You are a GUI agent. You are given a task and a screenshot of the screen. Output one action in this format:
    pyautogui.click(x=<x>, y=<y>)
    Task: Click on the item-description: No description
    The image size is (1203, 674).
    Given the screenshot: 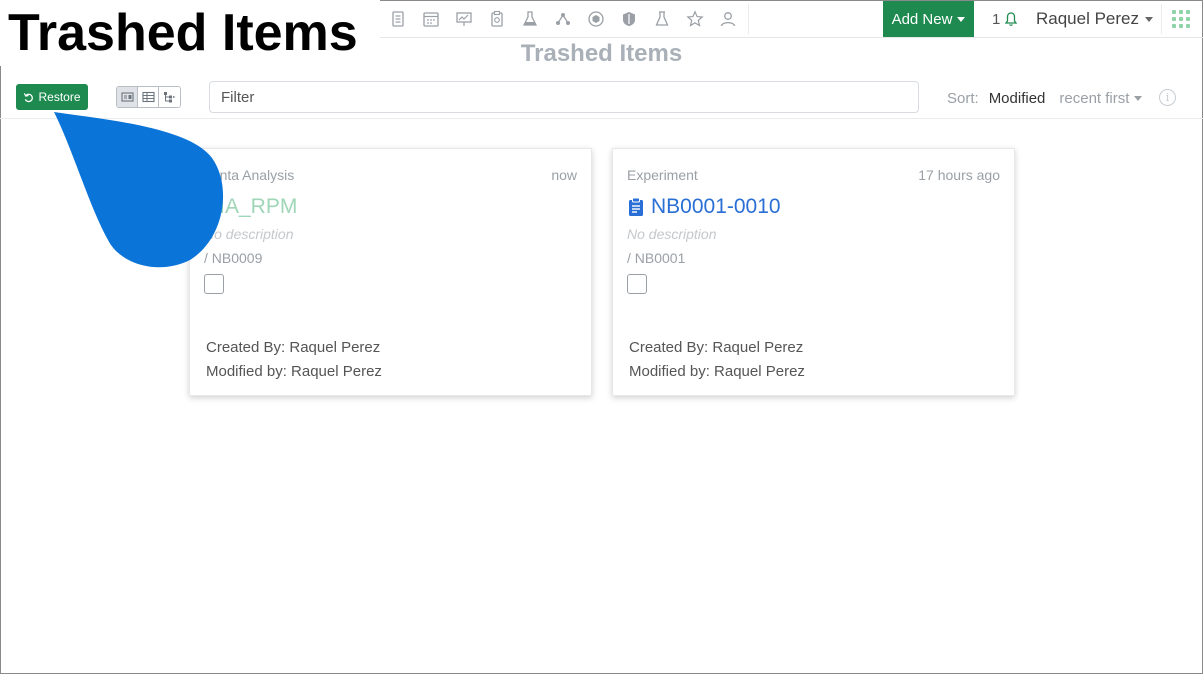 What is the action you would take?
    pyautogui.click(x=672, y=234)
    